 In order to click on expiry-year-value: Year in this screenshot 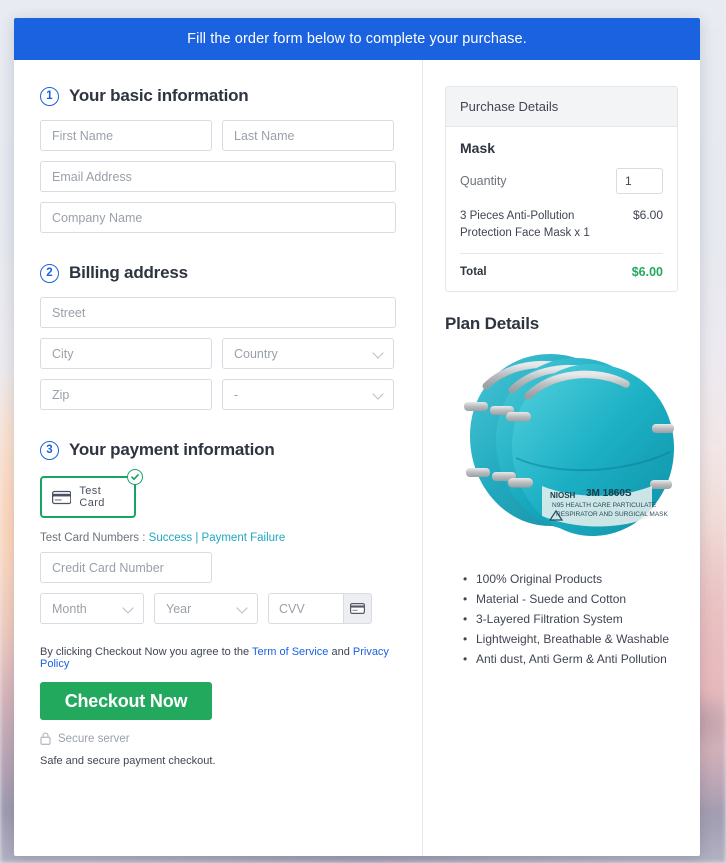, I will do `click(179, 608)`.